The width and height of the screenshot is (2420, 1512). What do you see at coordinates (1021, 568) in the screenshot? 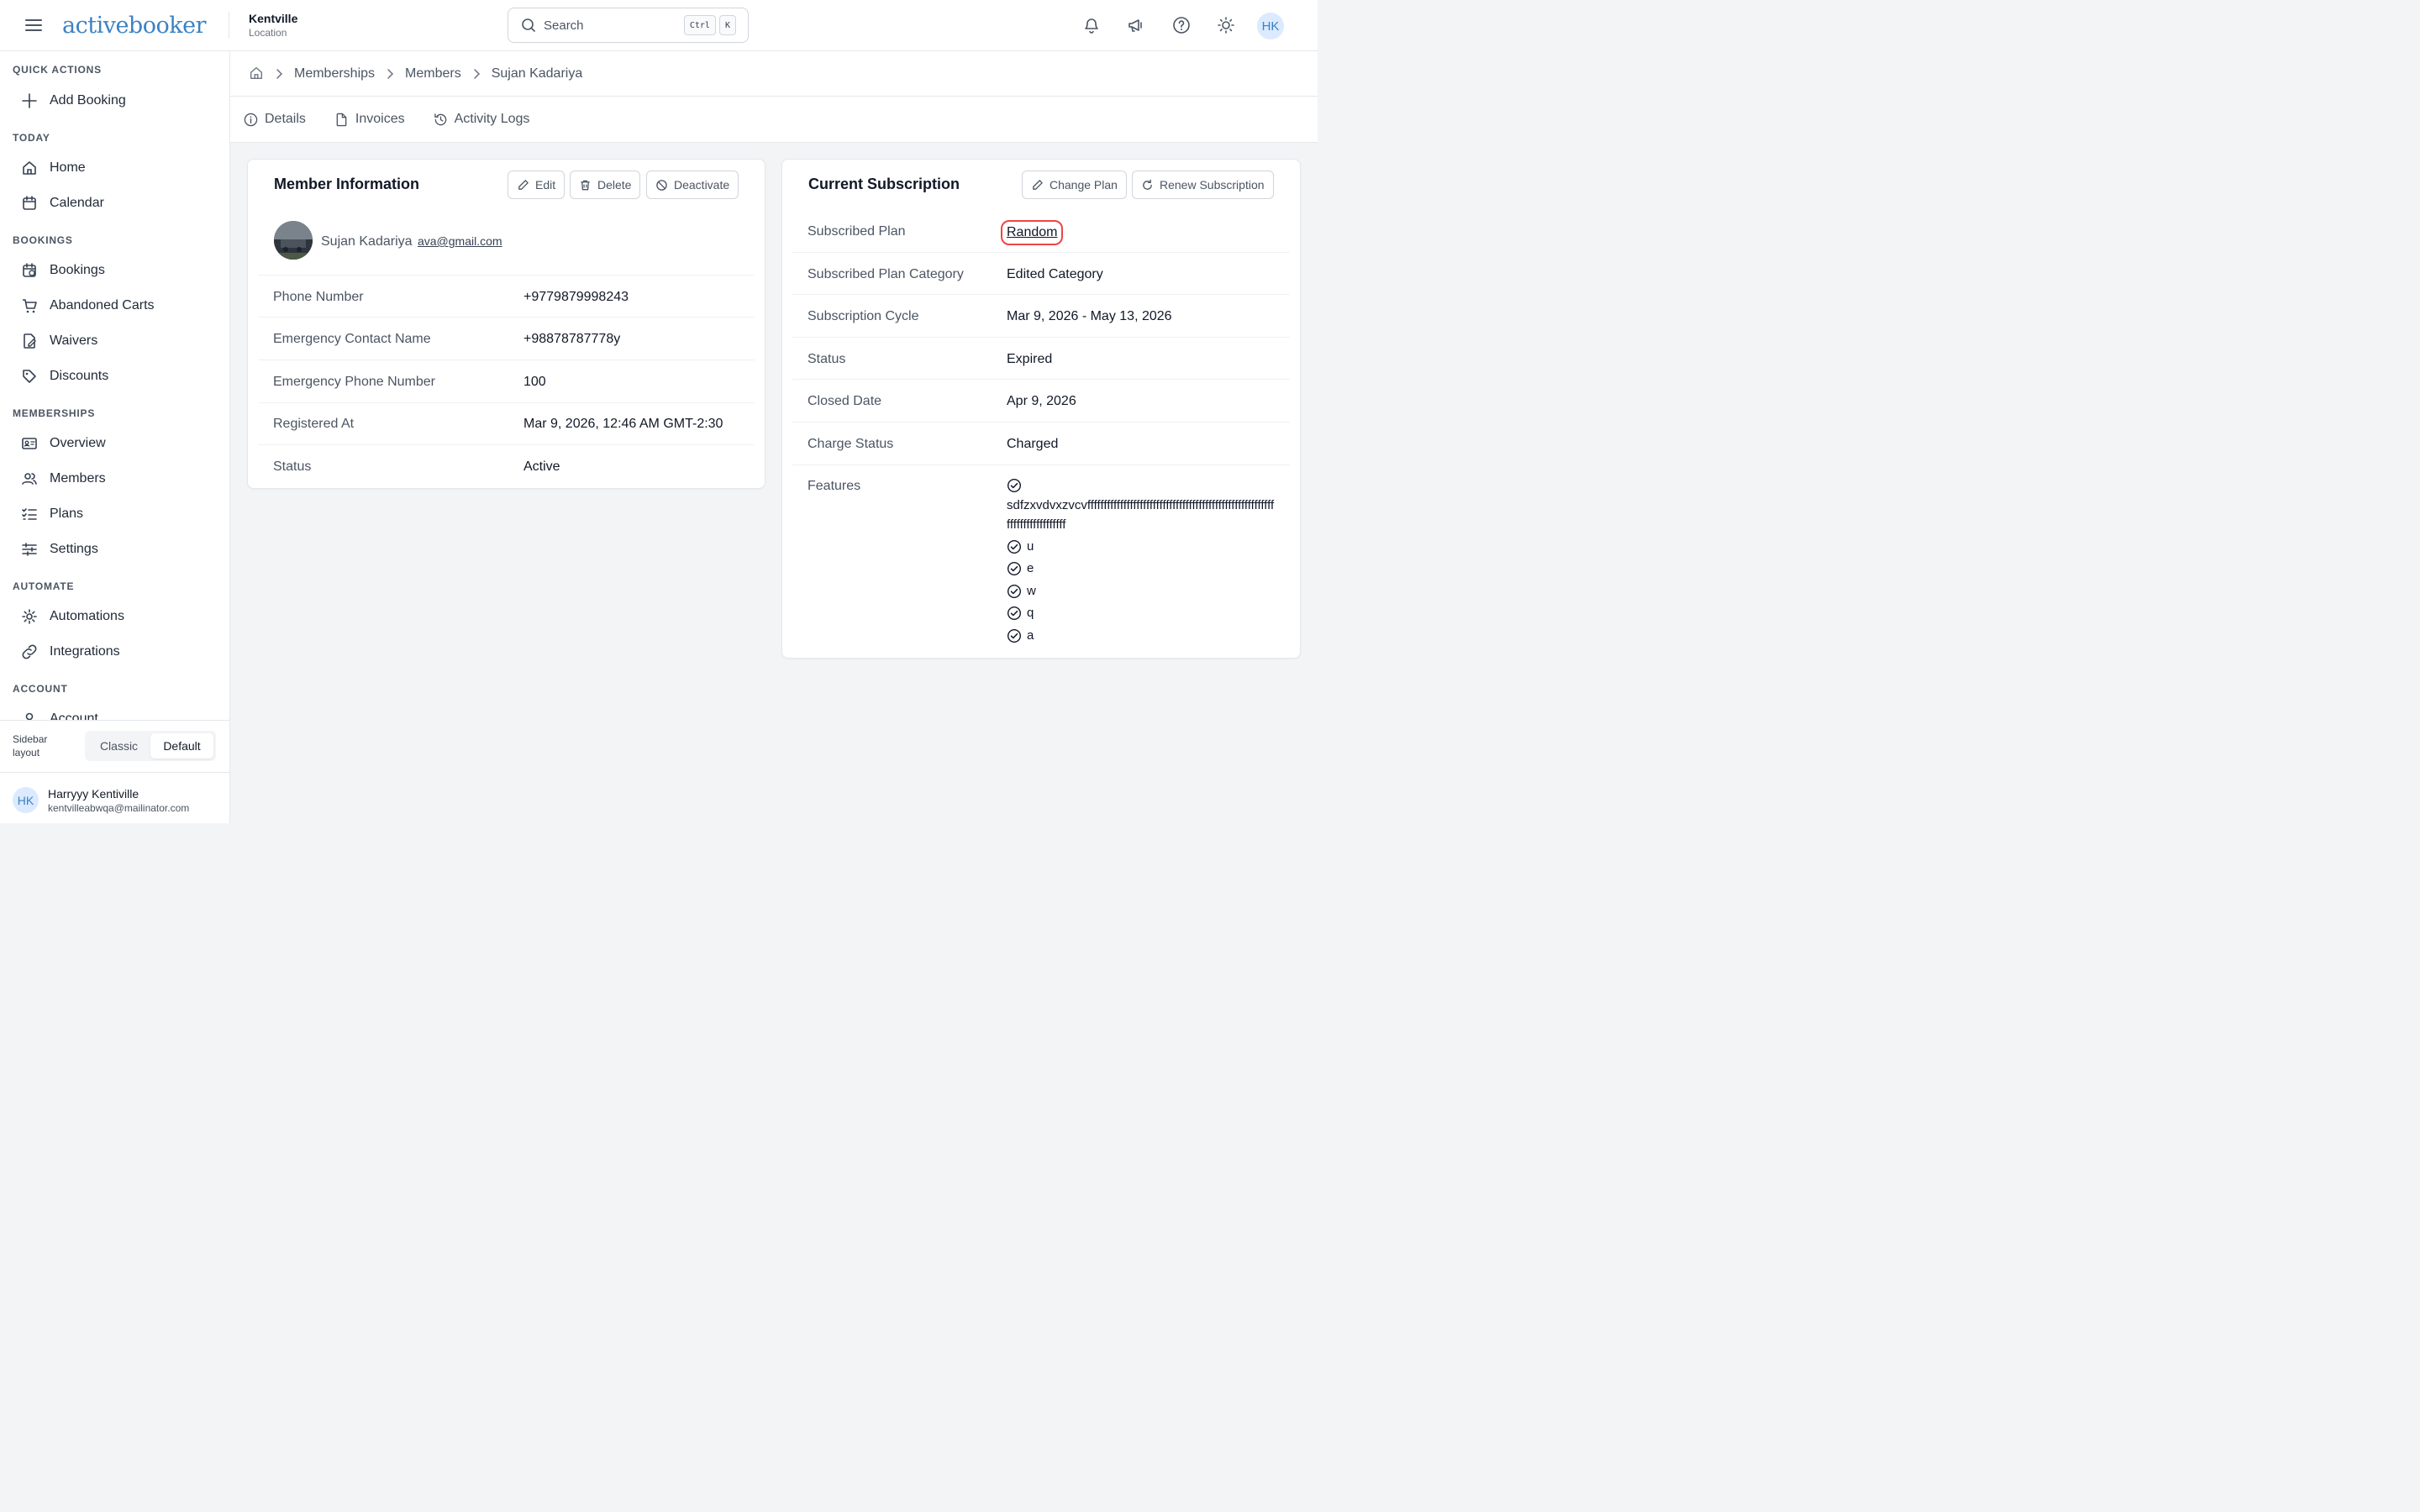
I see `feature-item: e` at bounding box center [1021, 568].